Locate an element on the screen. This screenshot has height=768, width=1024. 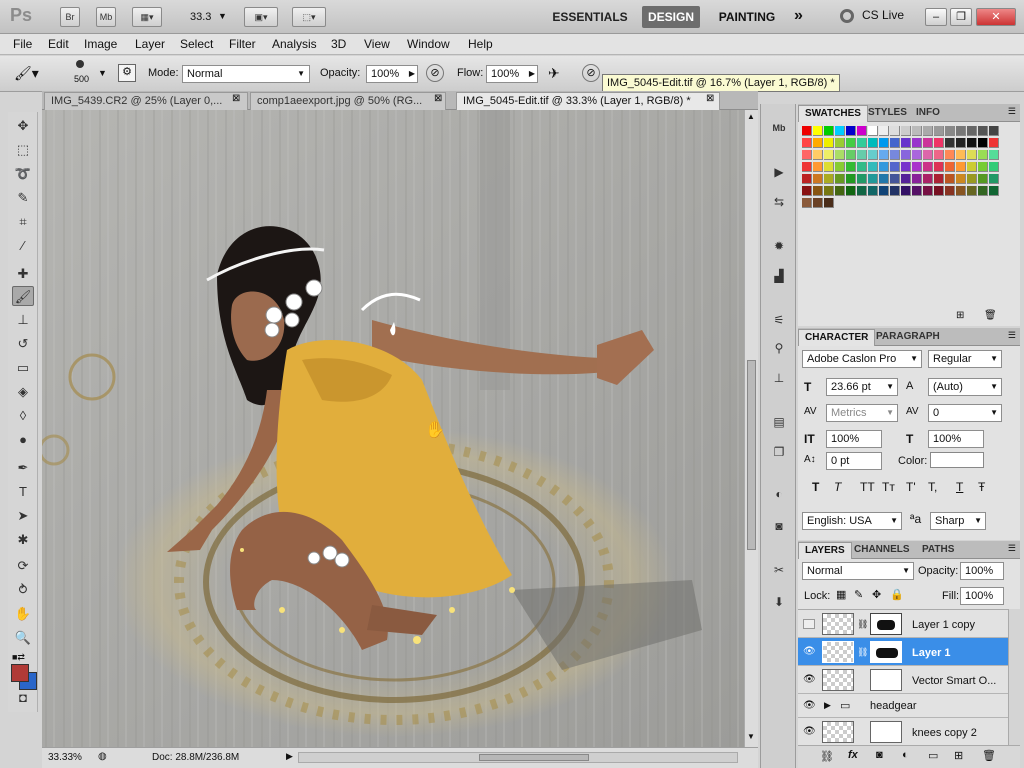
workspace-essentials: ESSENTIALS is located at coordinates (590, 17).